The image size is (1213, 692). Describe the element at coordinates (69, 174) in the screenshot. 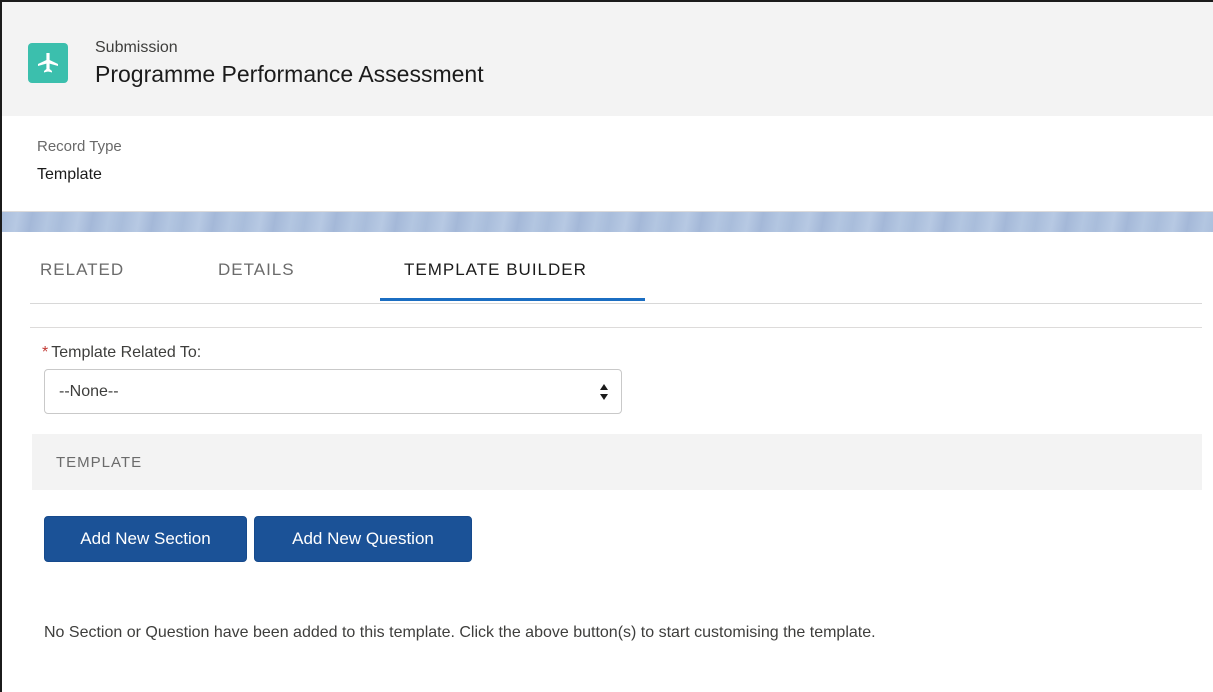

I see `record-type-value: Template` at that location.